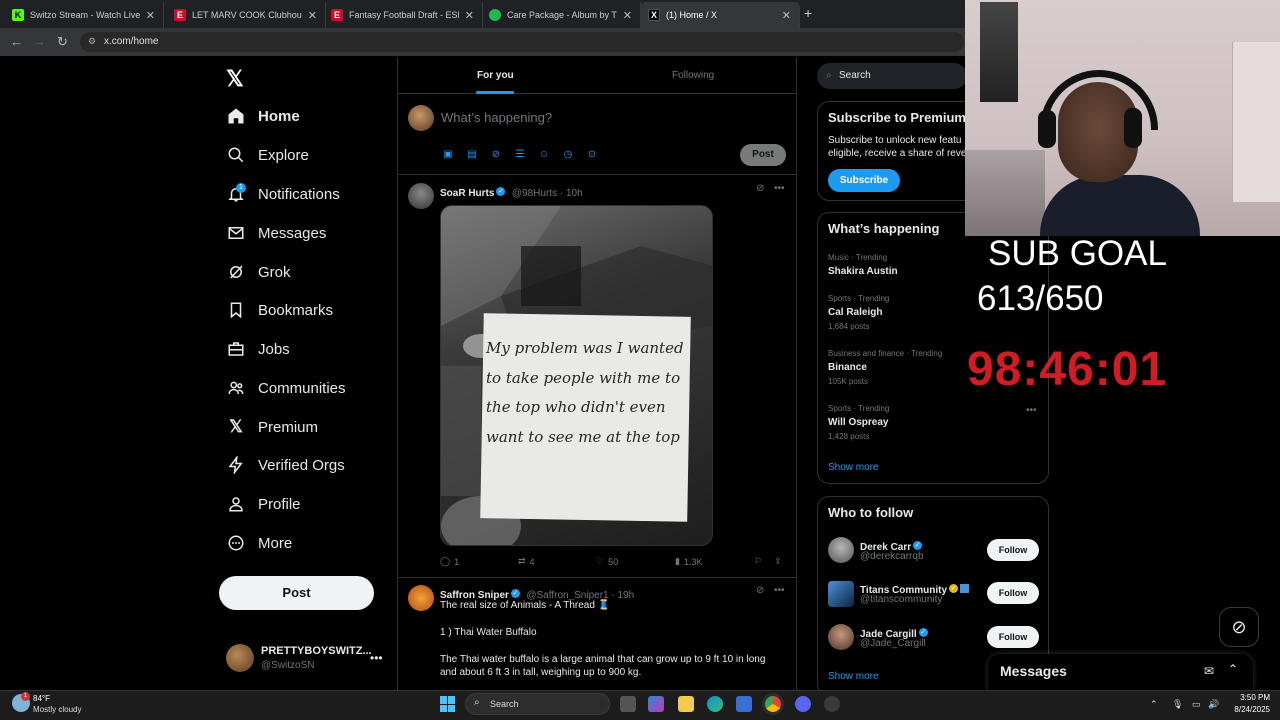  What do you see at coordinates (892, 76) in the screenshot?
I see `search-input: Search` at bounding box center [892, 76].